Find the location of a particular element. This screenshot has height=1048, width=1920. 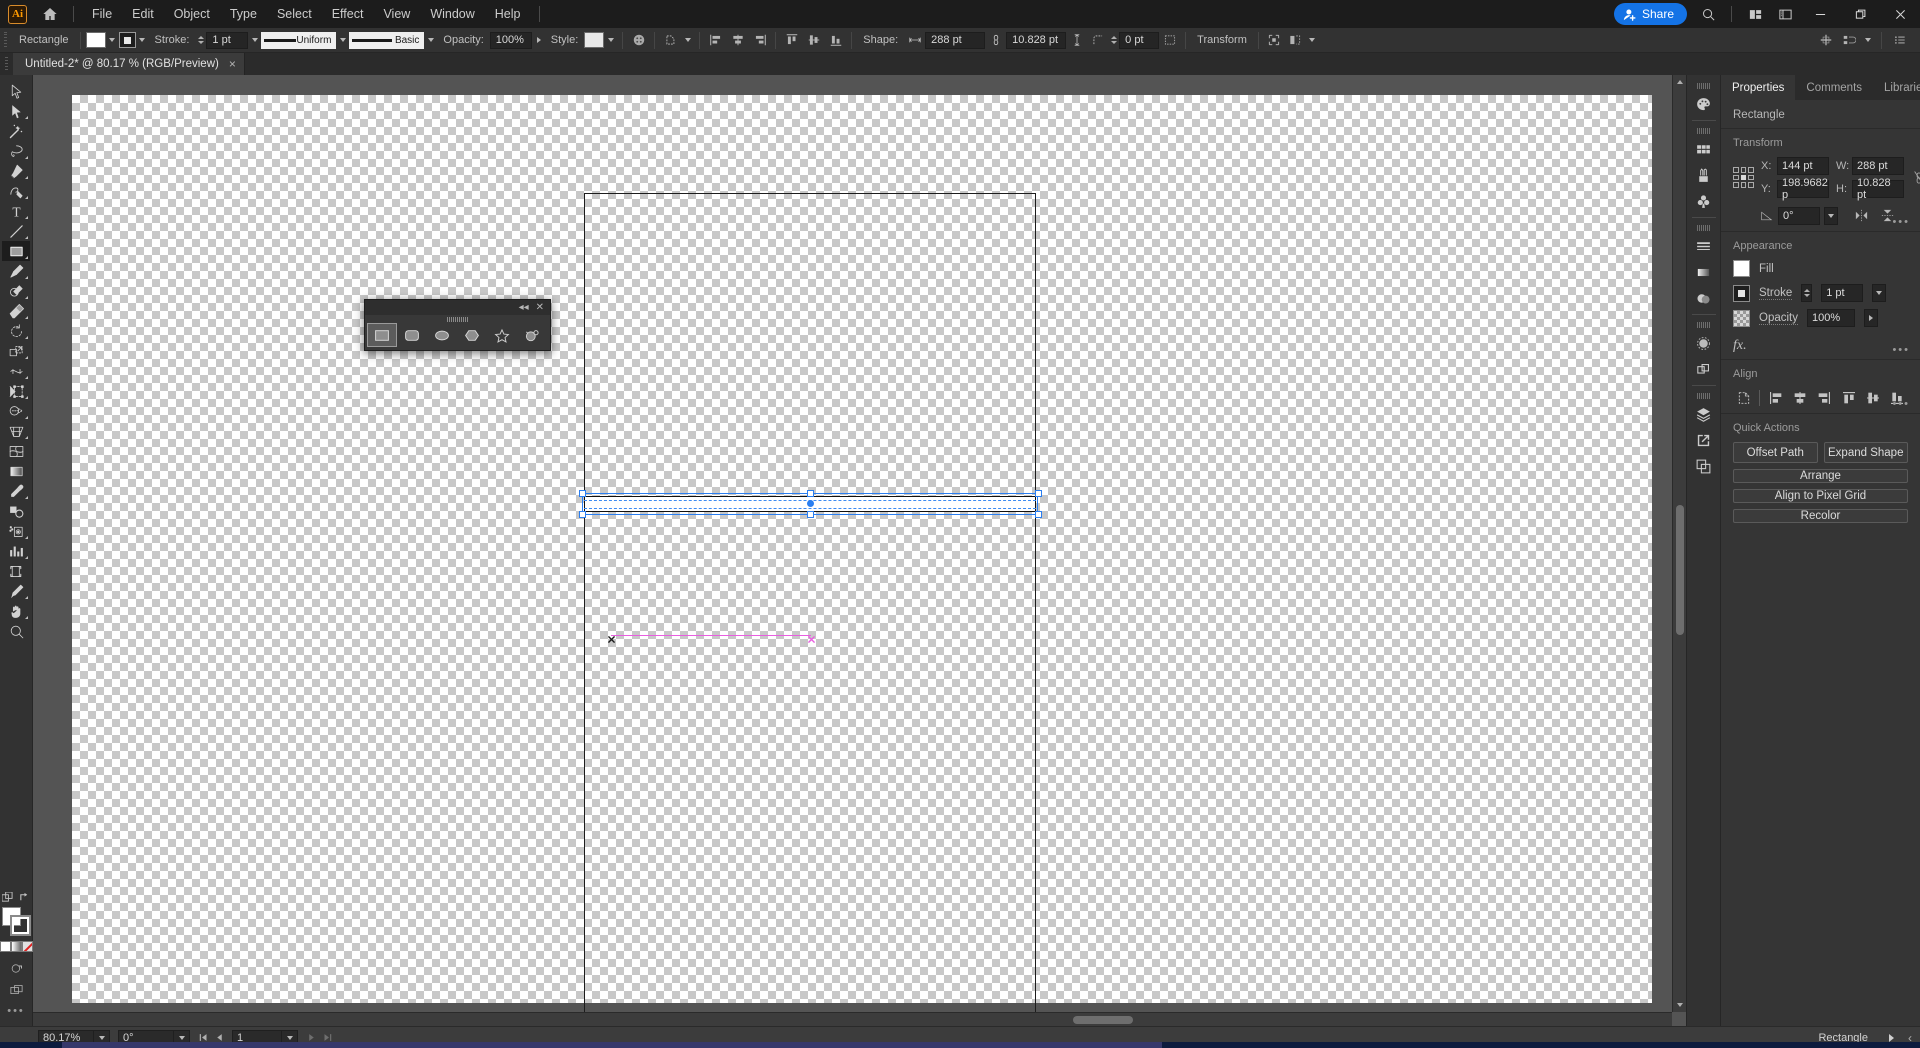

home-icon is located at coordinates (50, 14).